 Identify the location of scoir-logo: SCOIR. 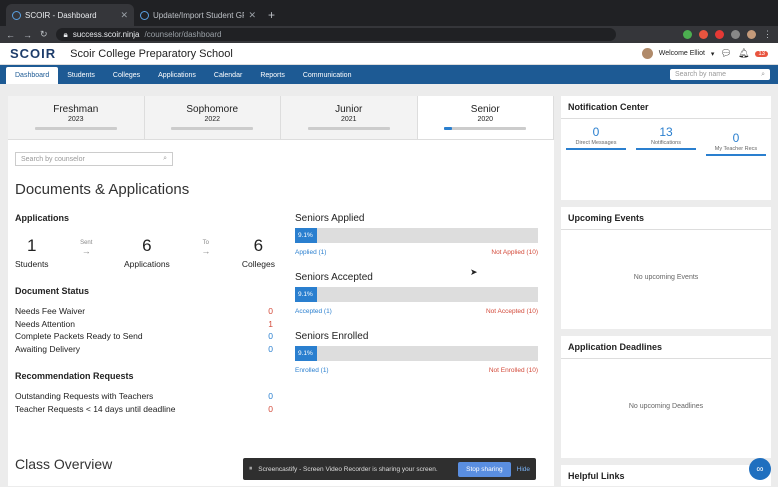
(33, 53).